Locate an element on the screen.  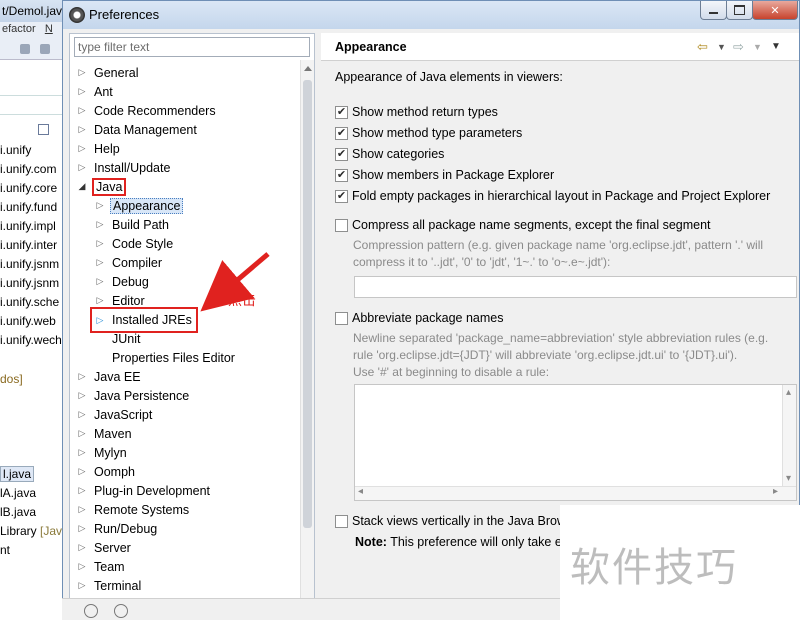
checkbox-abbreviate-package-names: Abbreviate package names is located at coordinates (419, 318).